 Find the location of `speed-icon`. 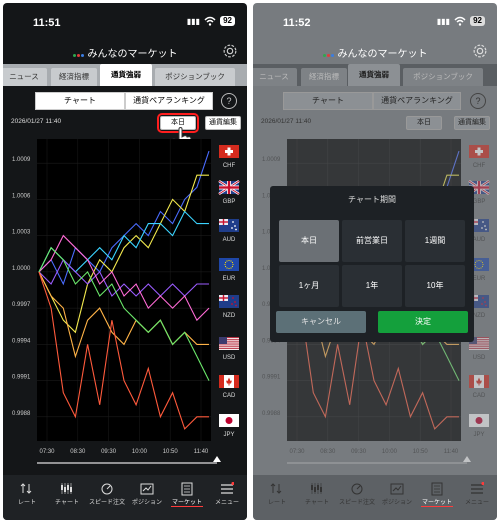

speed-icon is located at coordinates (107, 489).